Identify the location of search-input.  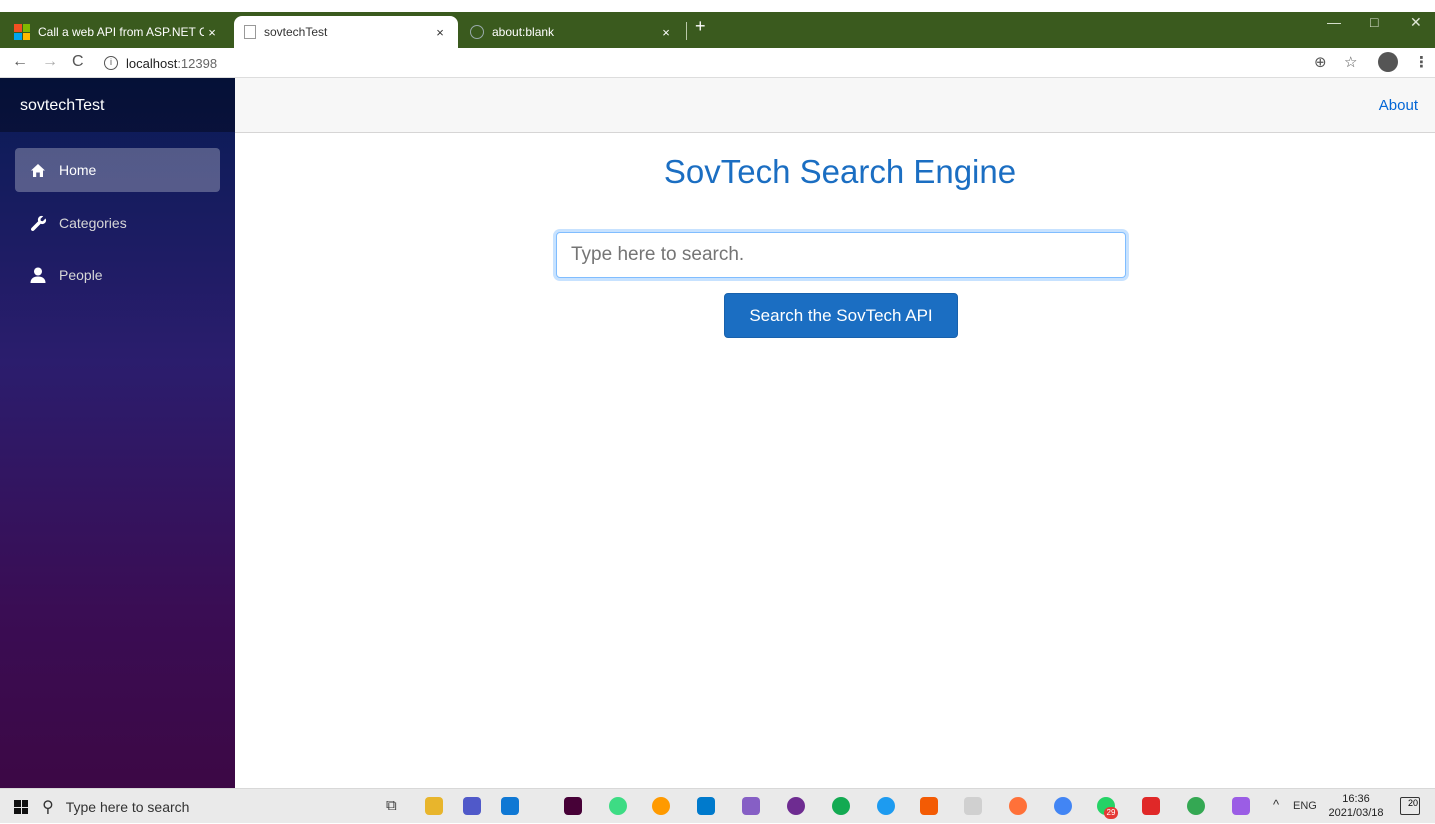
(841, 255).